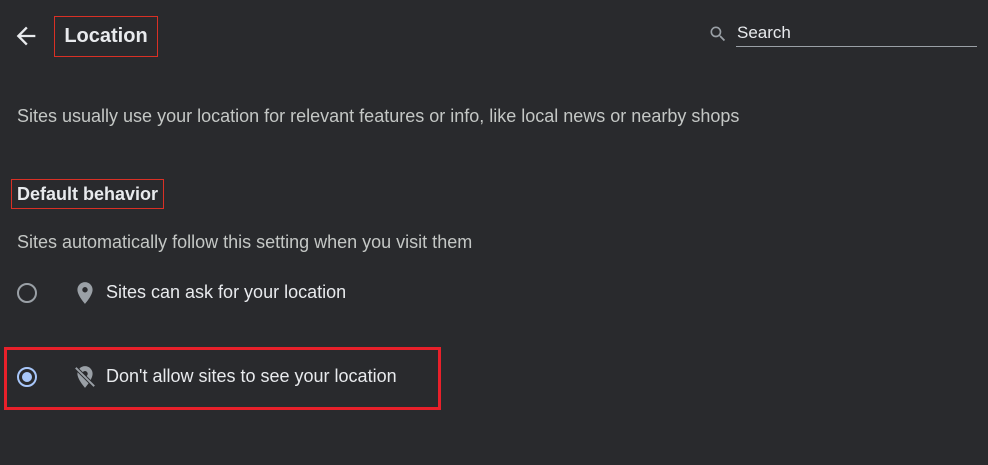 The width and height of the screenshot is (988, 465). I want to click on radio-button-checked, so click(27, 377).